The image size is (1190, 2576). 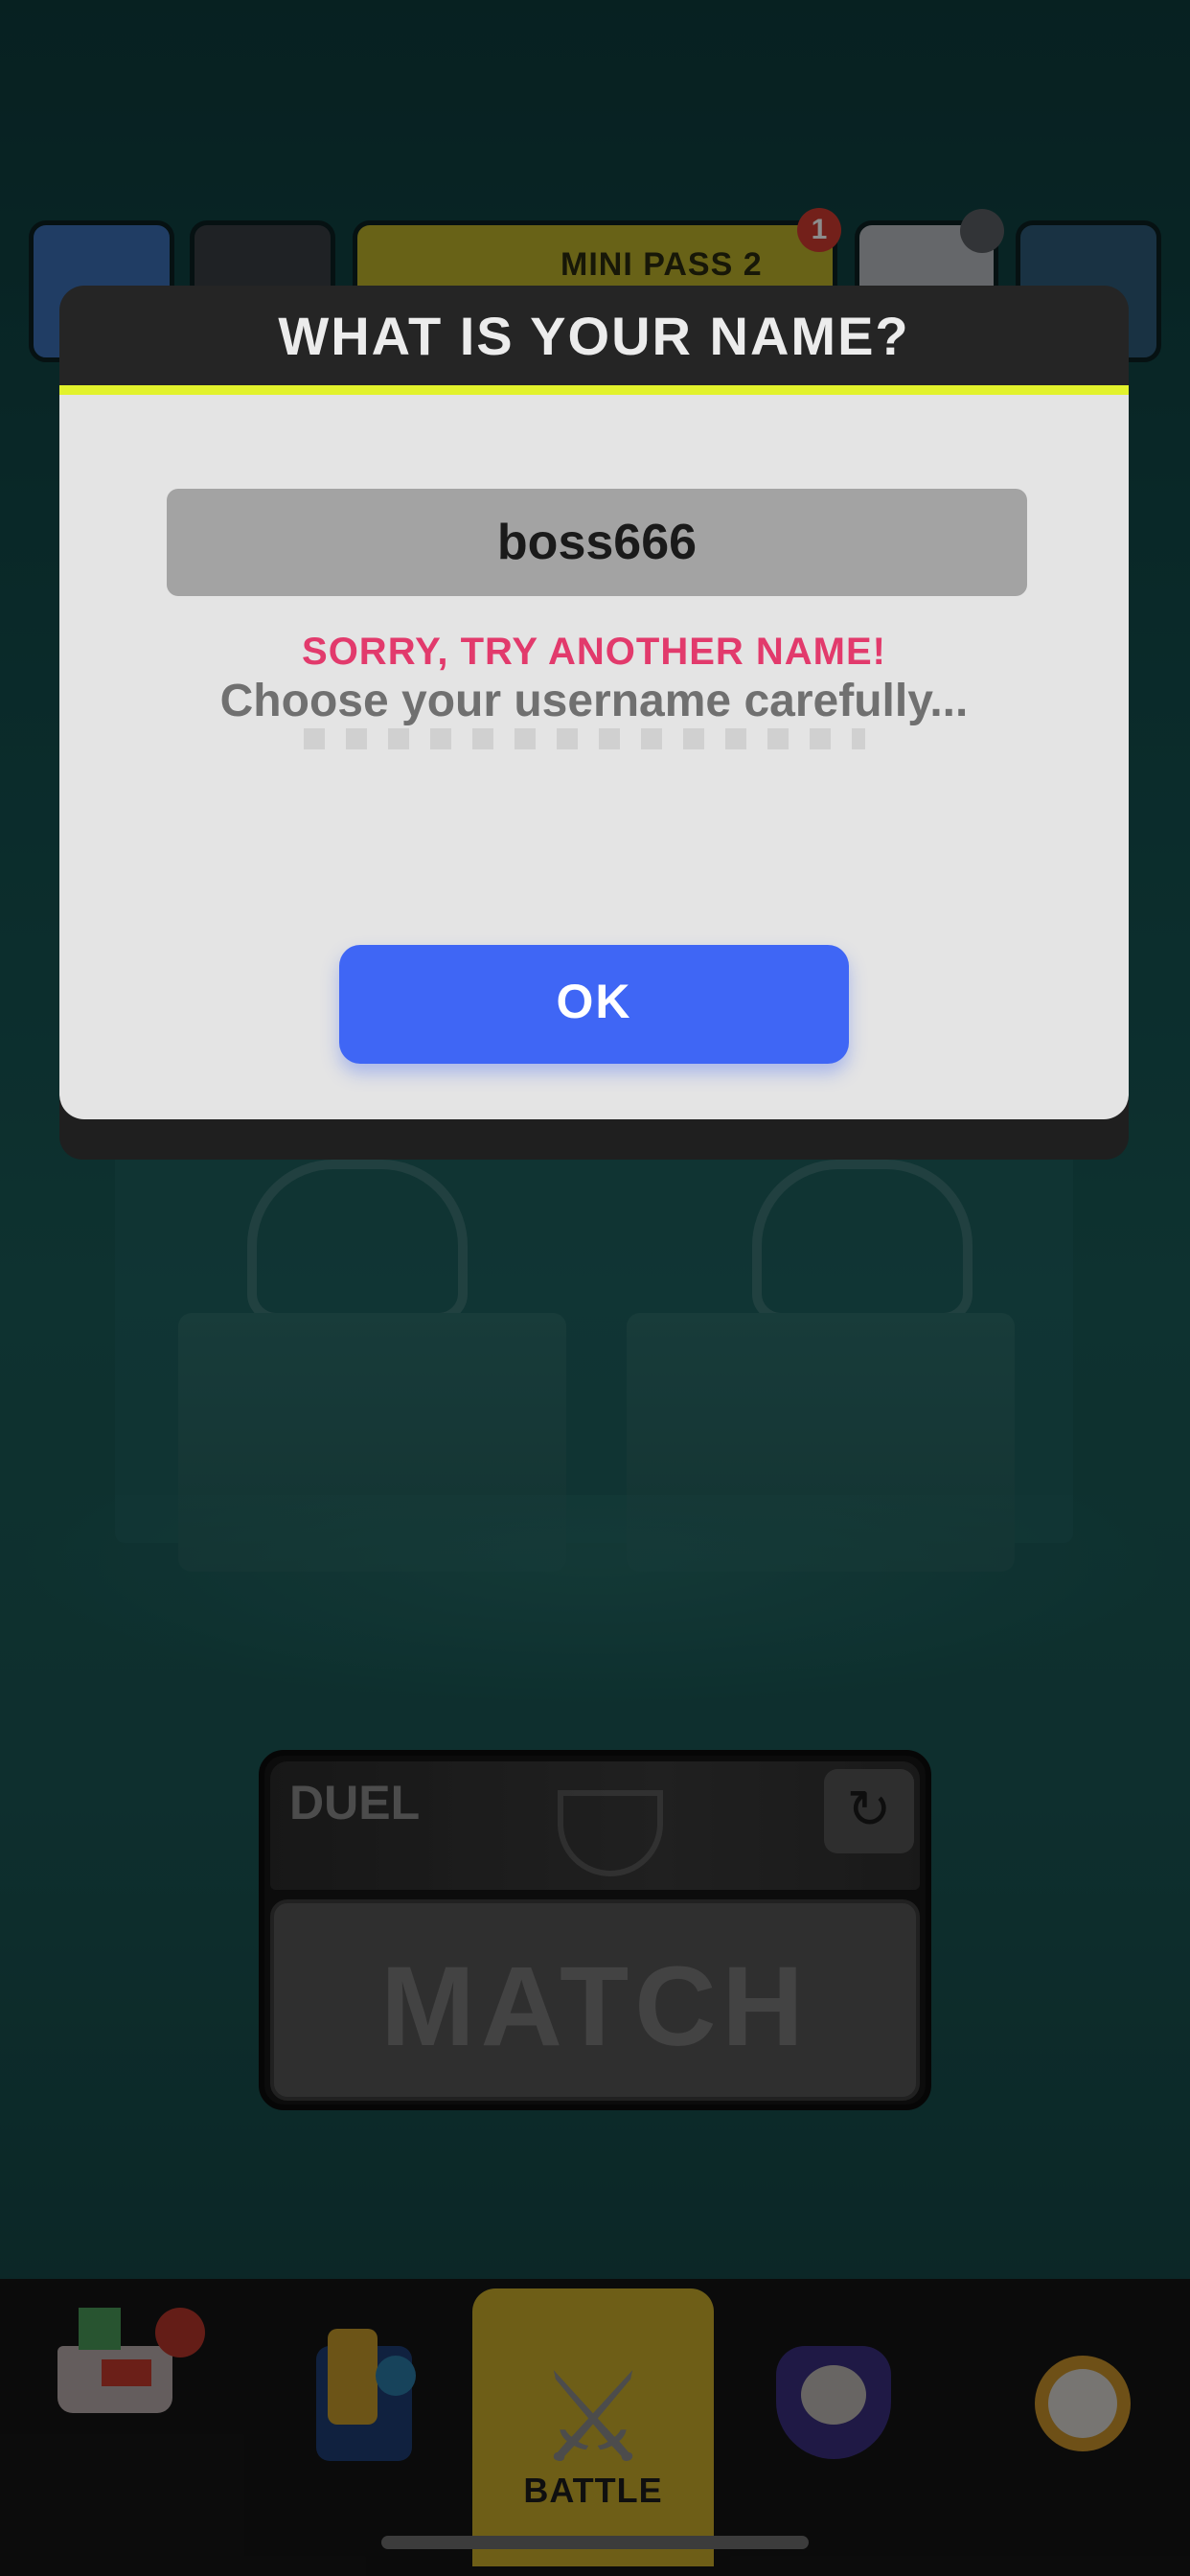 I want to click on ok-button: OK, so click(x=594, y=1004).